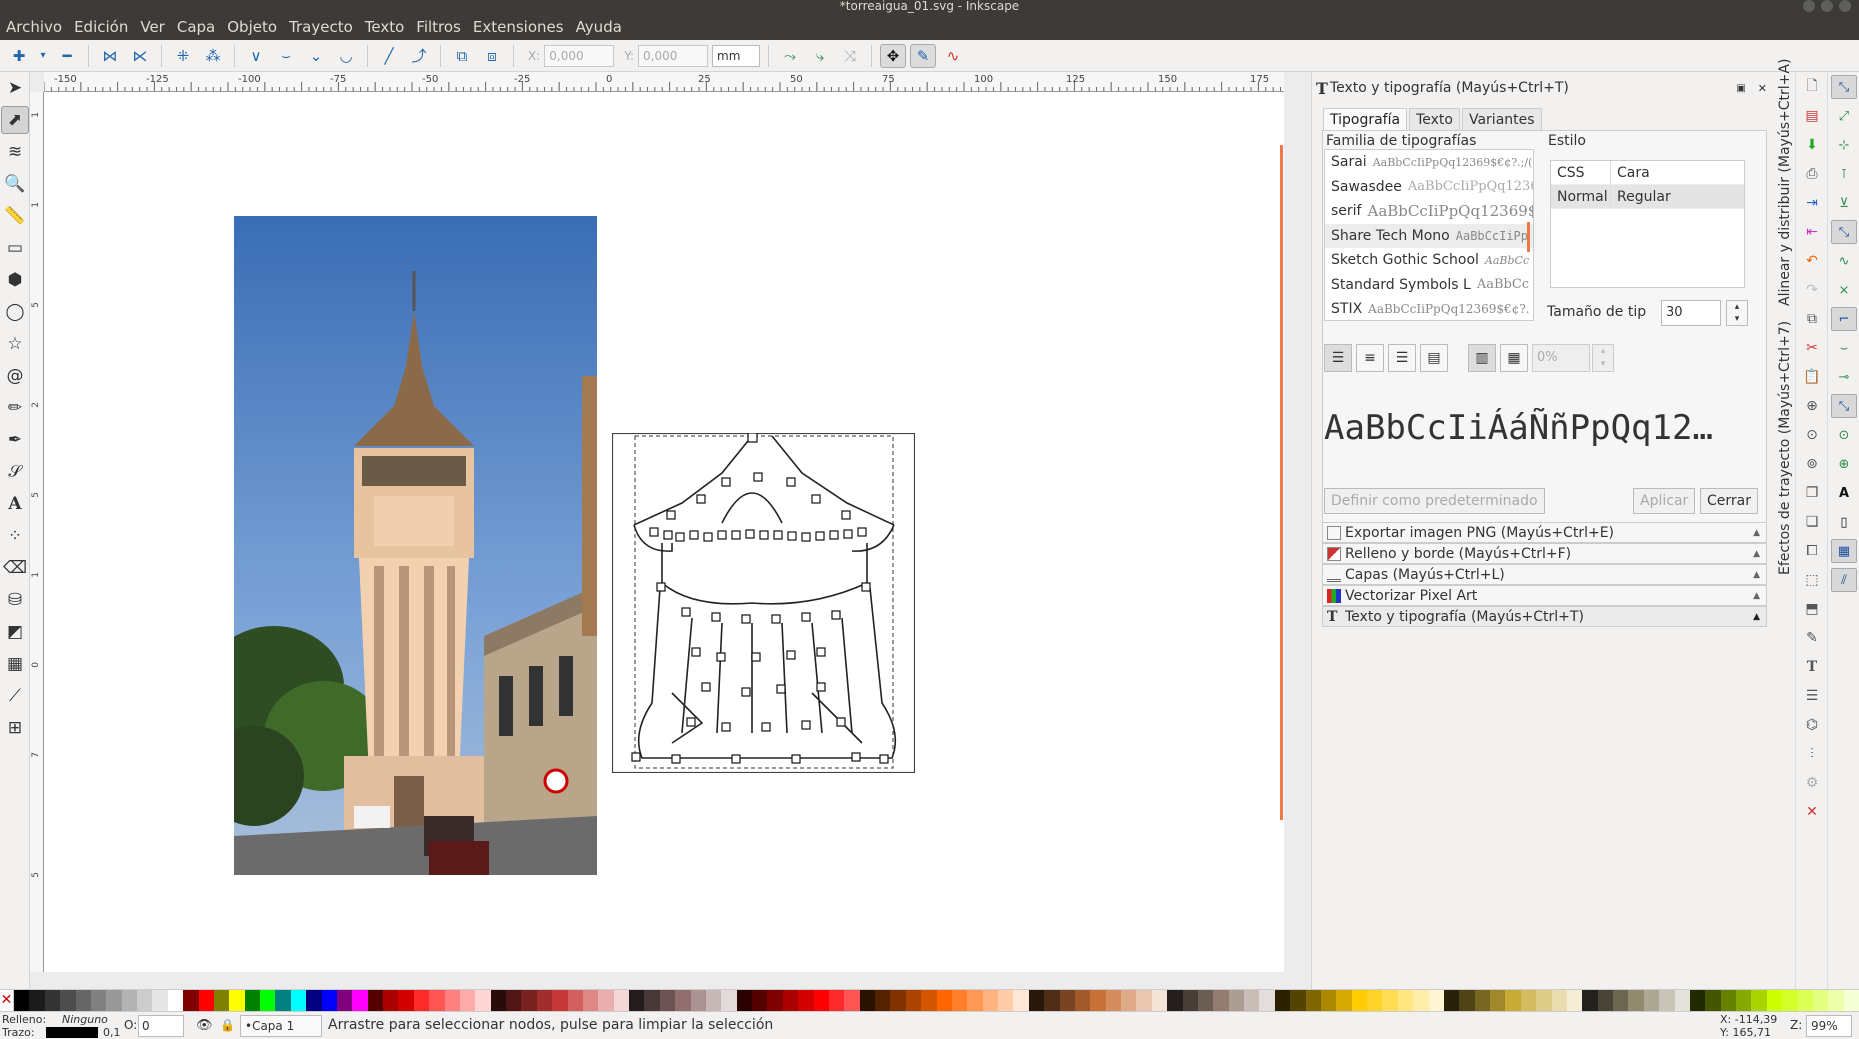 This screenshot has height=1039, width=1859. What do you see at coordinates (15, 568) in the screenshot?
I see `eraser-tool-icon: ⌫` at bounding box center [15, 568].